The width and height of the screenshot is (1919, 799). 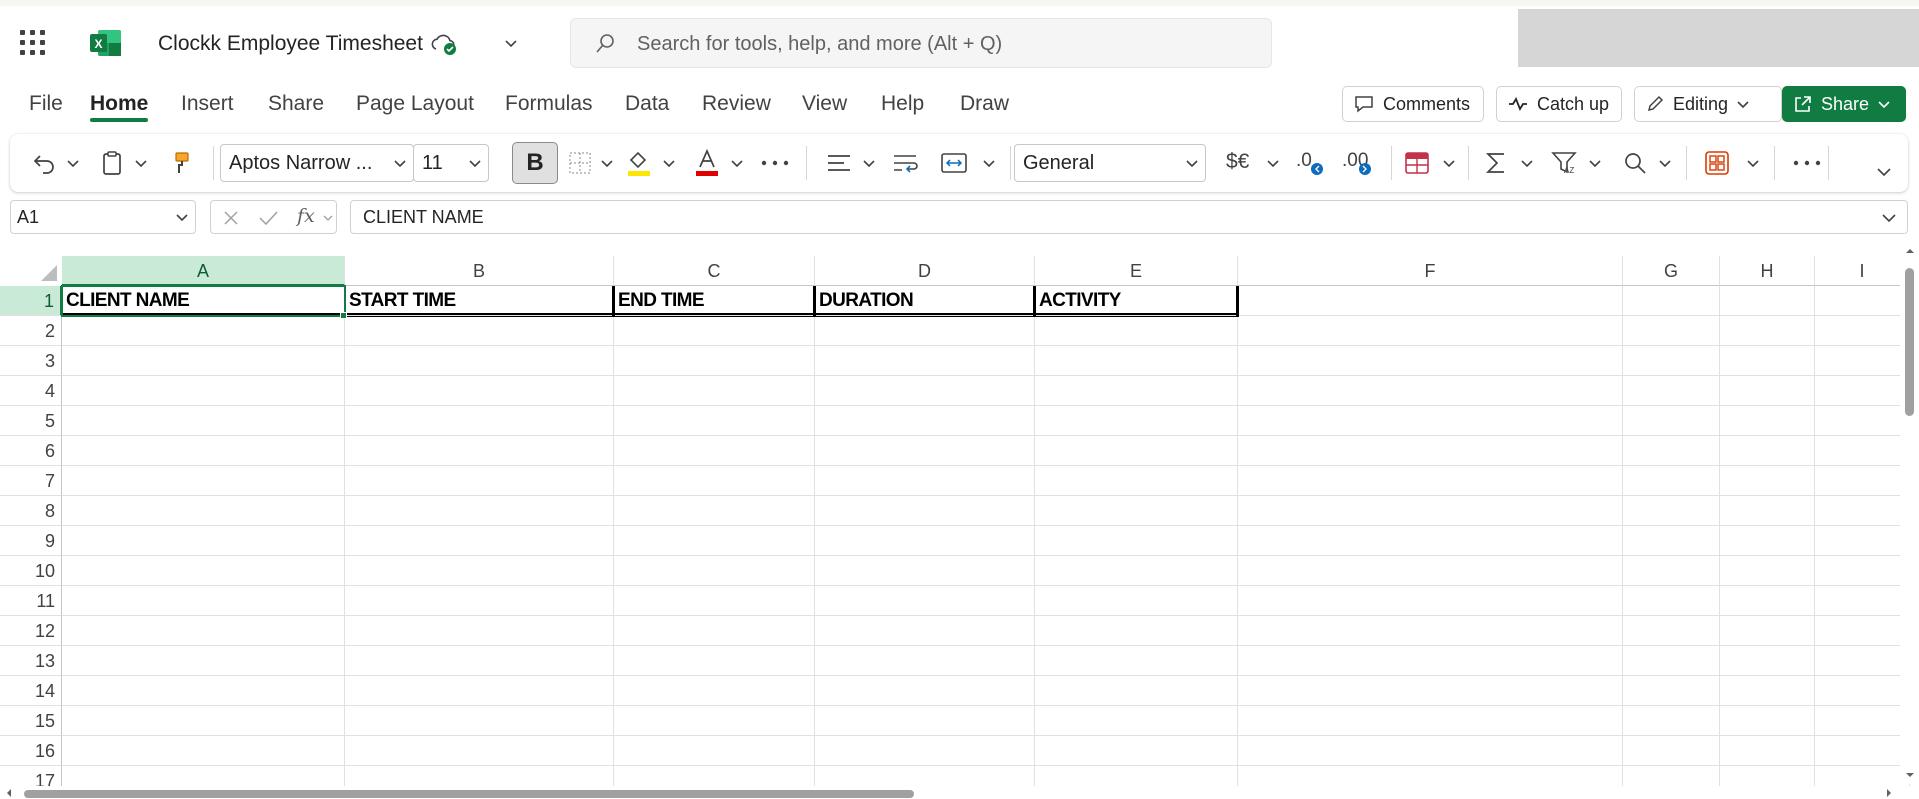 I want to click on column-header-i: I, so click(x=1862, y=271).